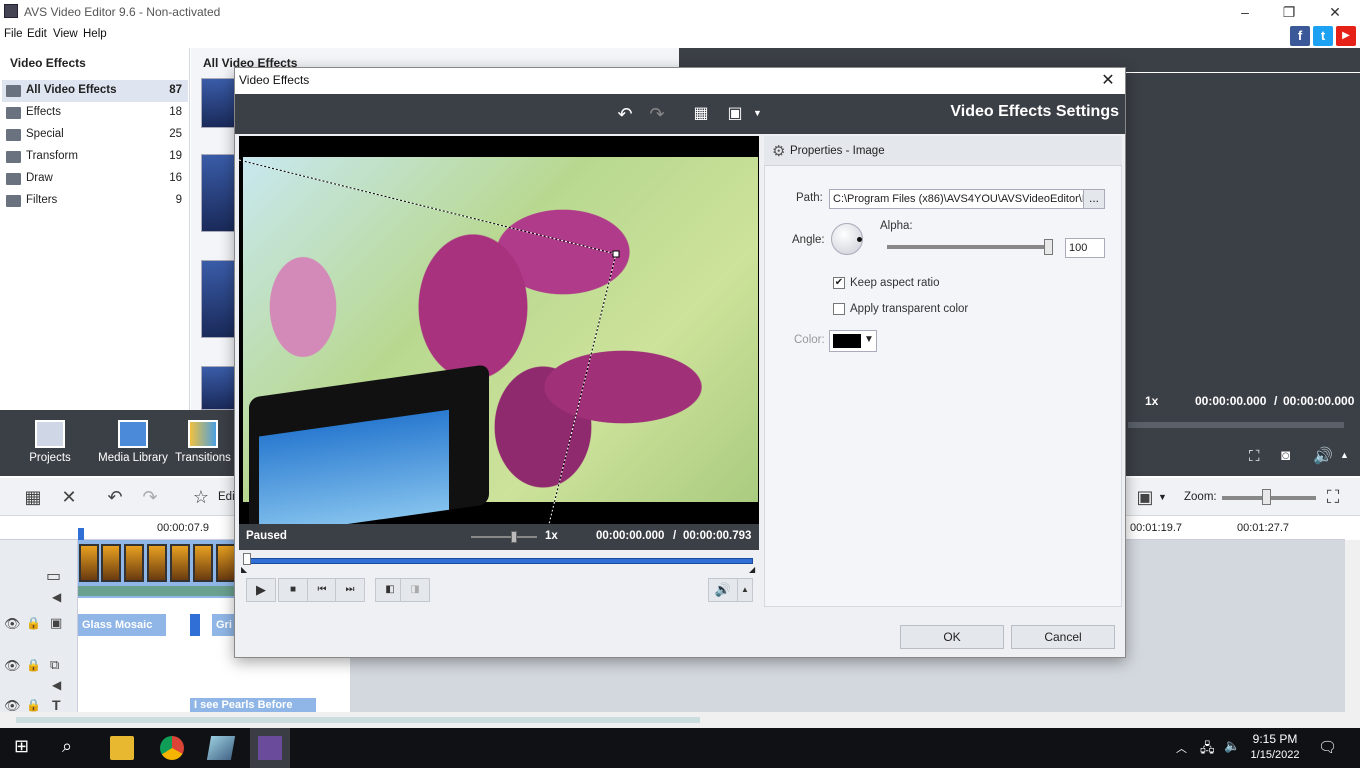 Image resolution: width=1360 pixels, height=768 pixels. What do you see at coordinates (253, 705) in the screenshot?
I see `text-clip: I see Pearls Before` at bounding box center [253, 705].